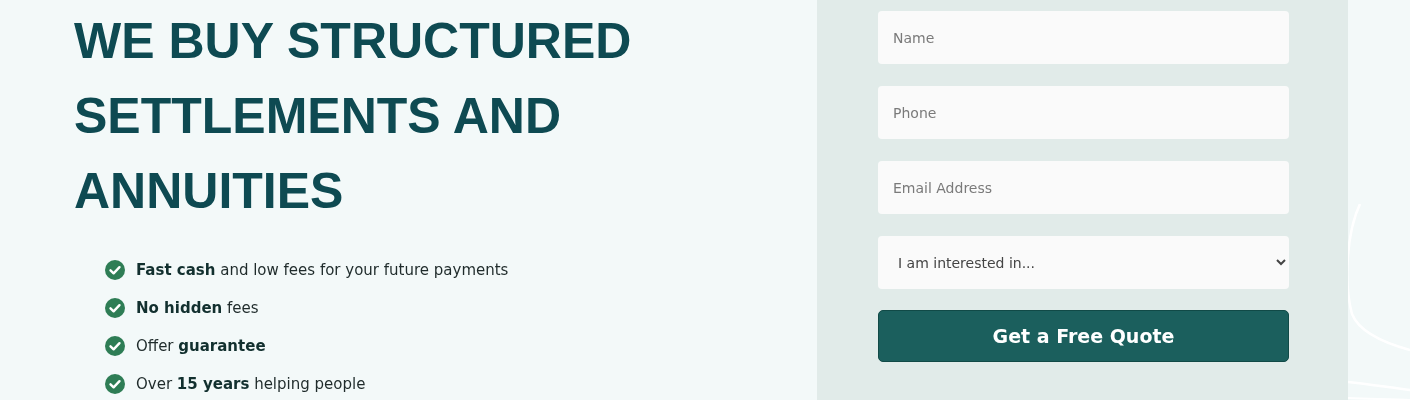 This screenshot has width=1410, height=400. Describe the element at coordinates (1083, 37) in the screenshot. I see `input-field: Name` at that location.